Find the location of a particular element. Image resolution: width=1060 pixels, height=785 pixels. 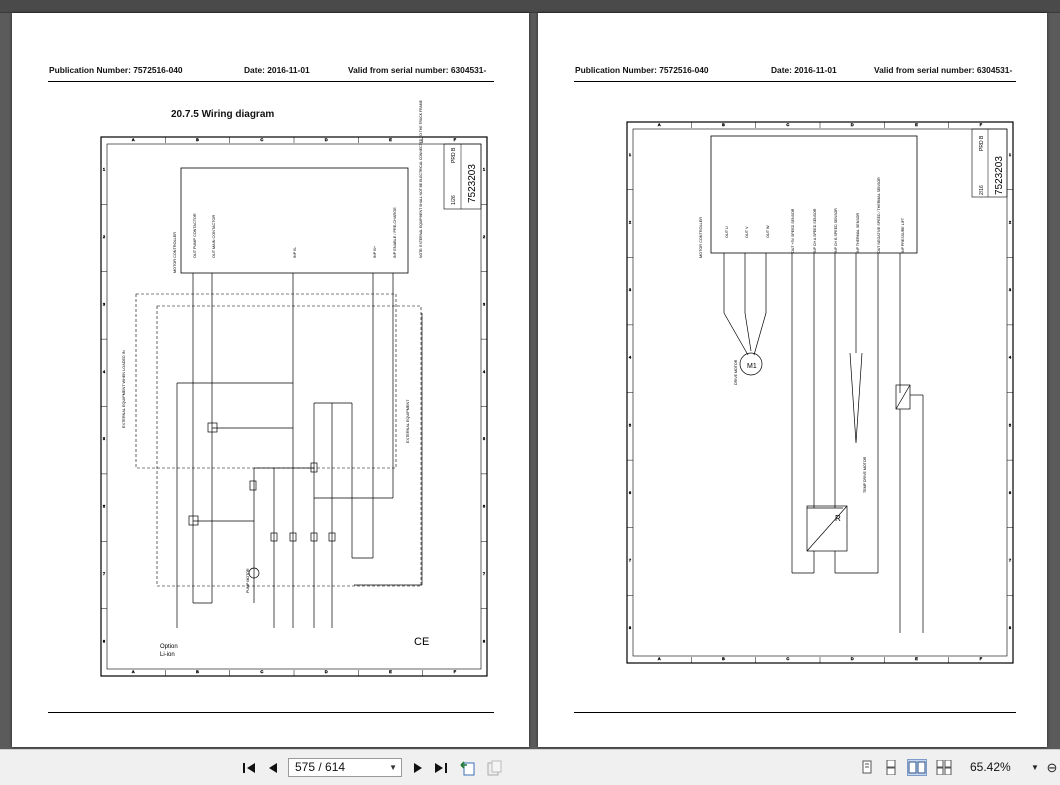

grid-number: 8 is located at coordinates (630, 627).